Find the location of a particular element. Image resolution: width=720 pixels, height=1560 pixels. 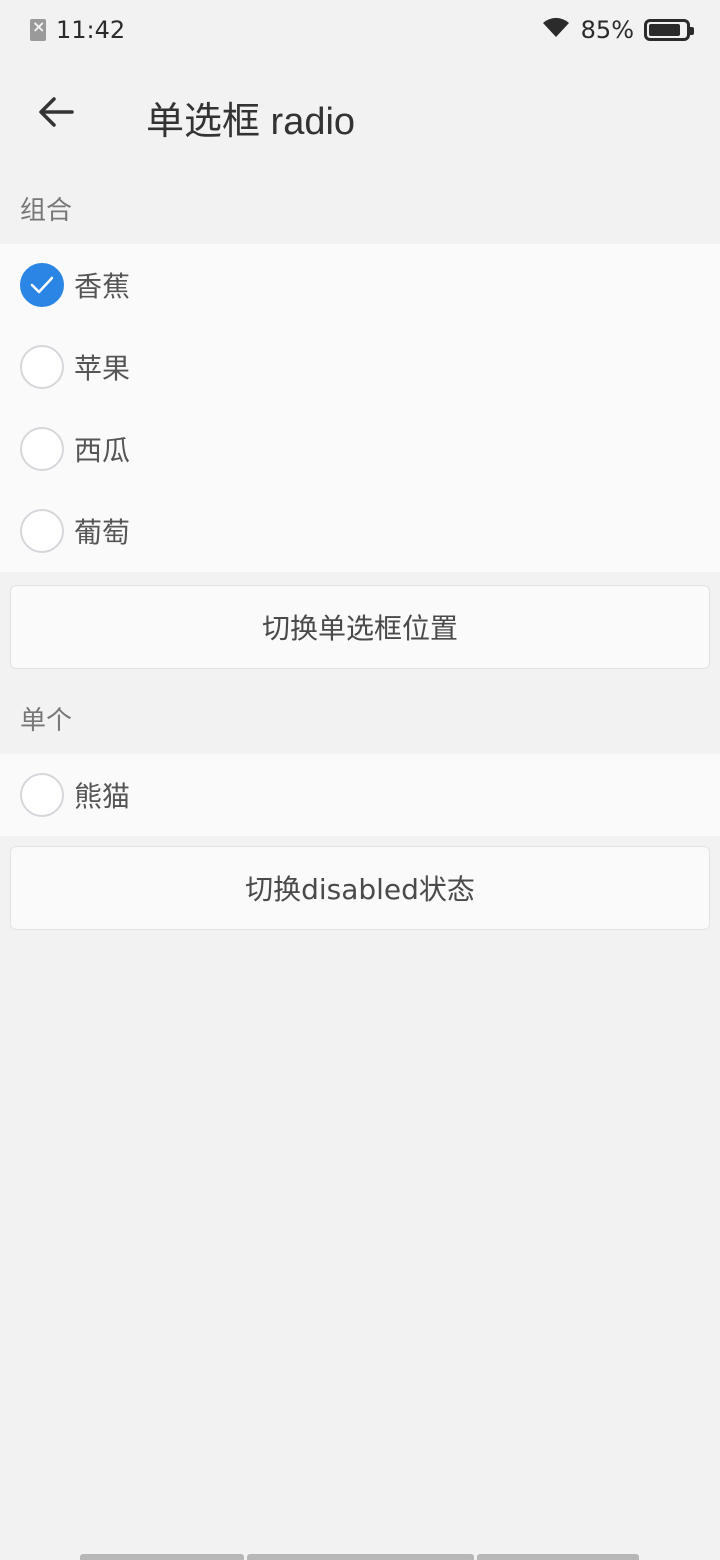

section-label-single: 单个 is located at coordinates (46, 721).